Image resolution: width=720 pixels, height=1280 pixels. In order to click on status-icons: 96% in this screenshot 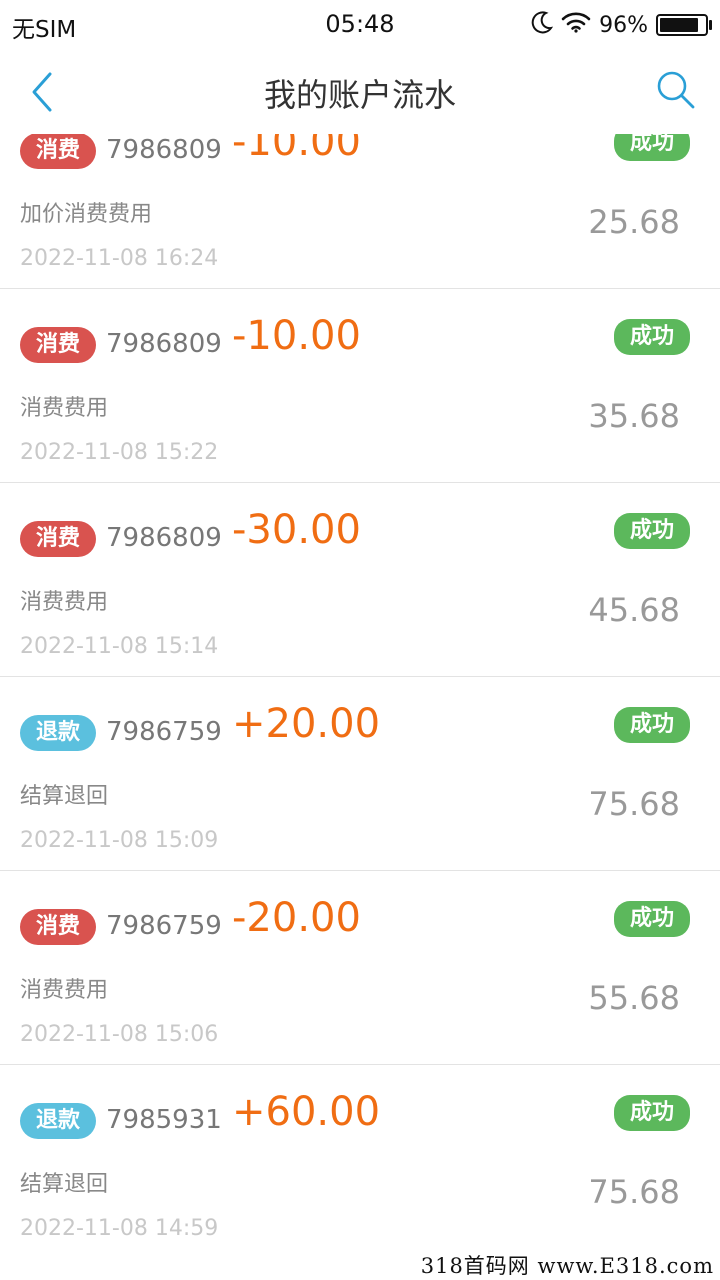, I will do `click(621, 25)`.